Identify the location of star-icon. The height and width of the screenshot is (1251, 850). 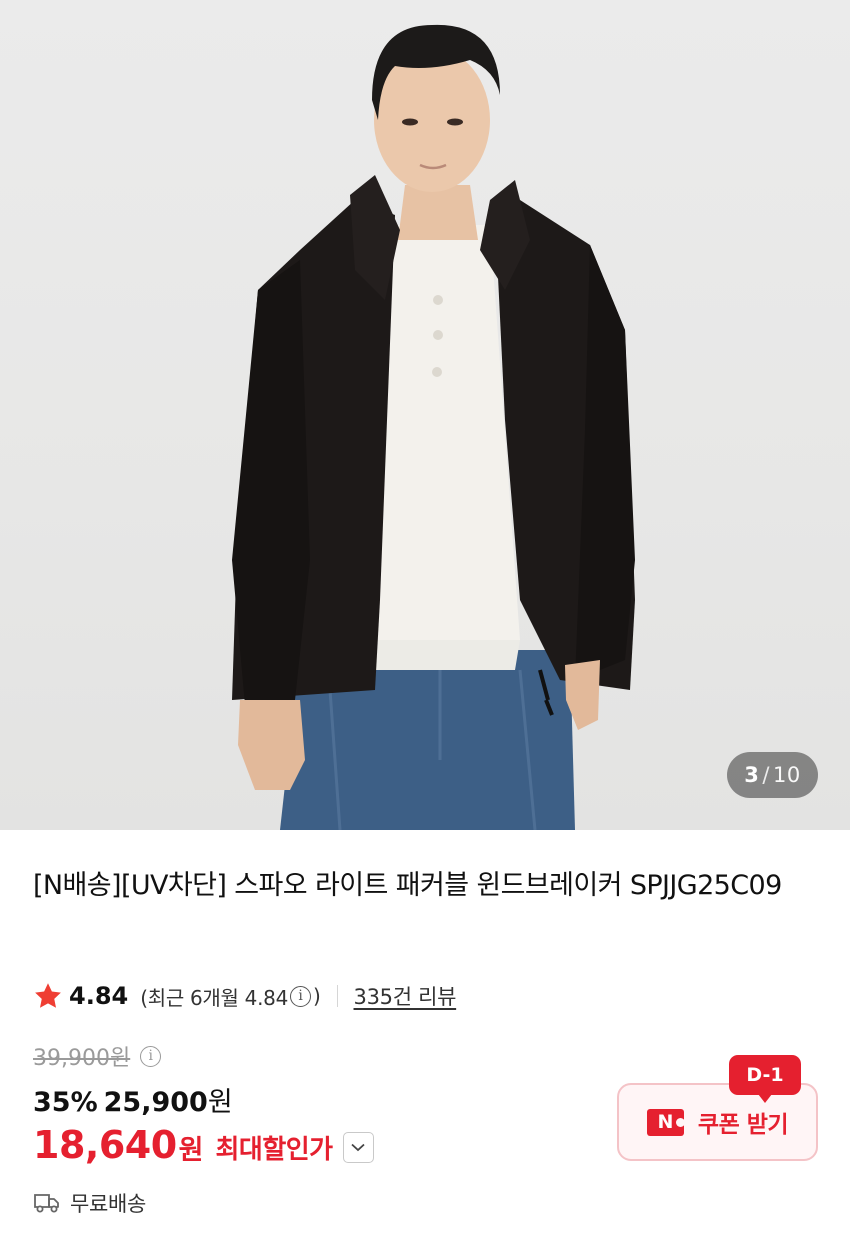
(48, 995).